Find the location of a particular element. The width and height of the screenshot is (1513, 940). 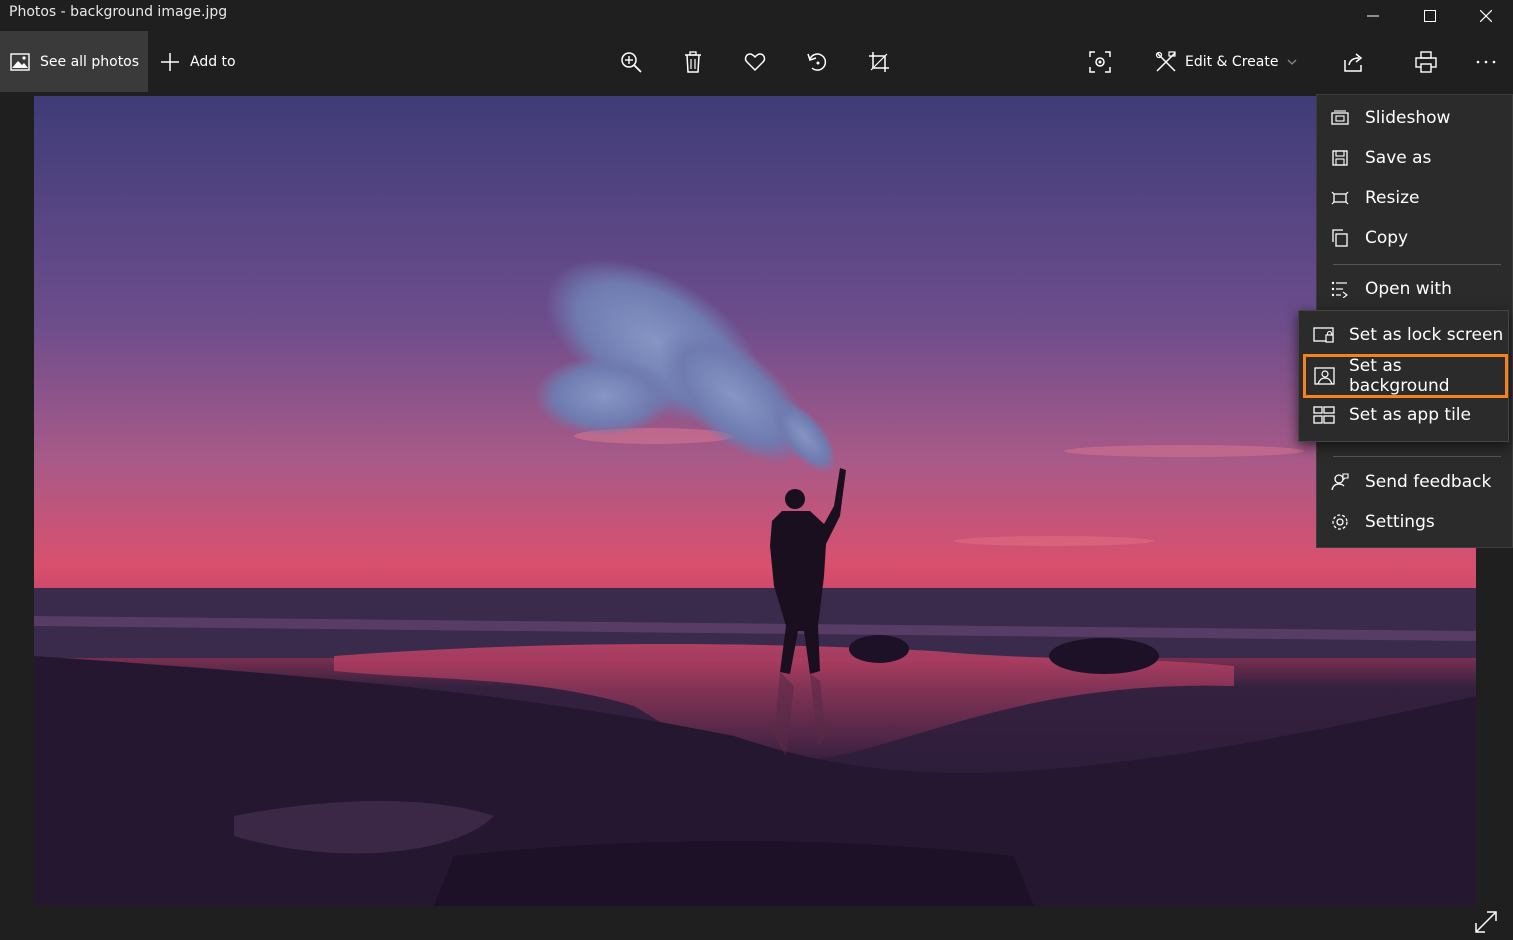

minimize-icon is located at coordinates (1373, 15).